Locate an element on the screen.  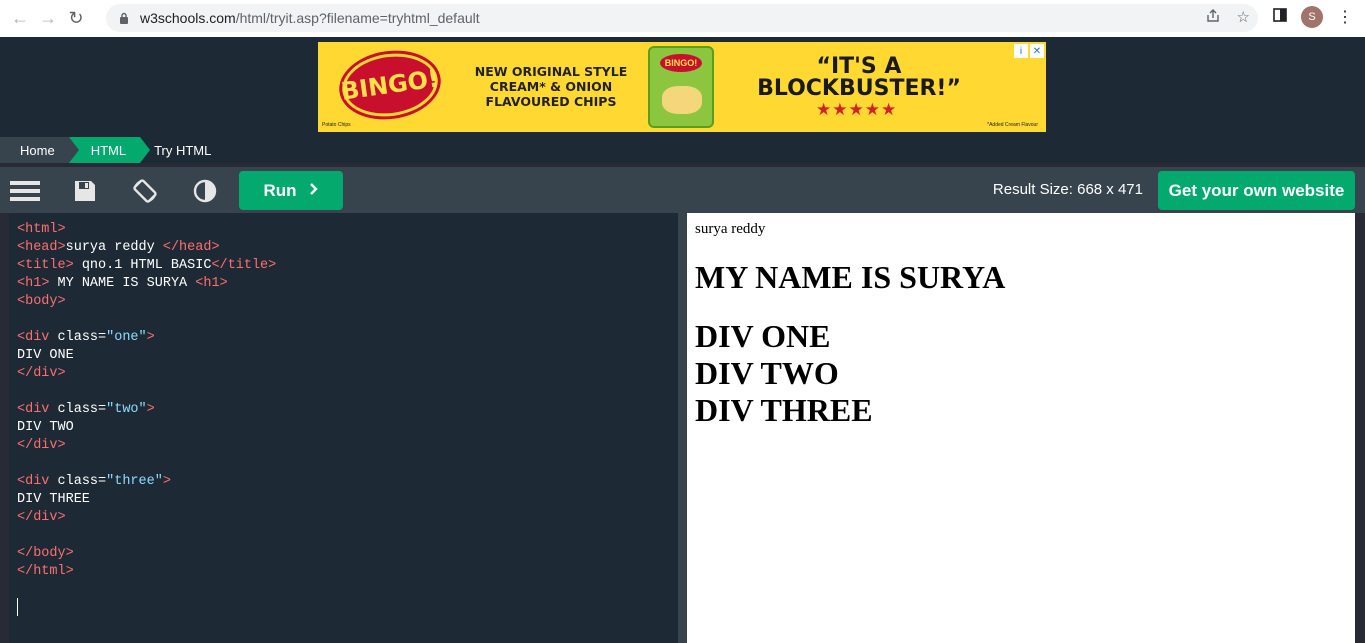
code-line: <head>surya reddy </head> is located at coordinates (118, 247).